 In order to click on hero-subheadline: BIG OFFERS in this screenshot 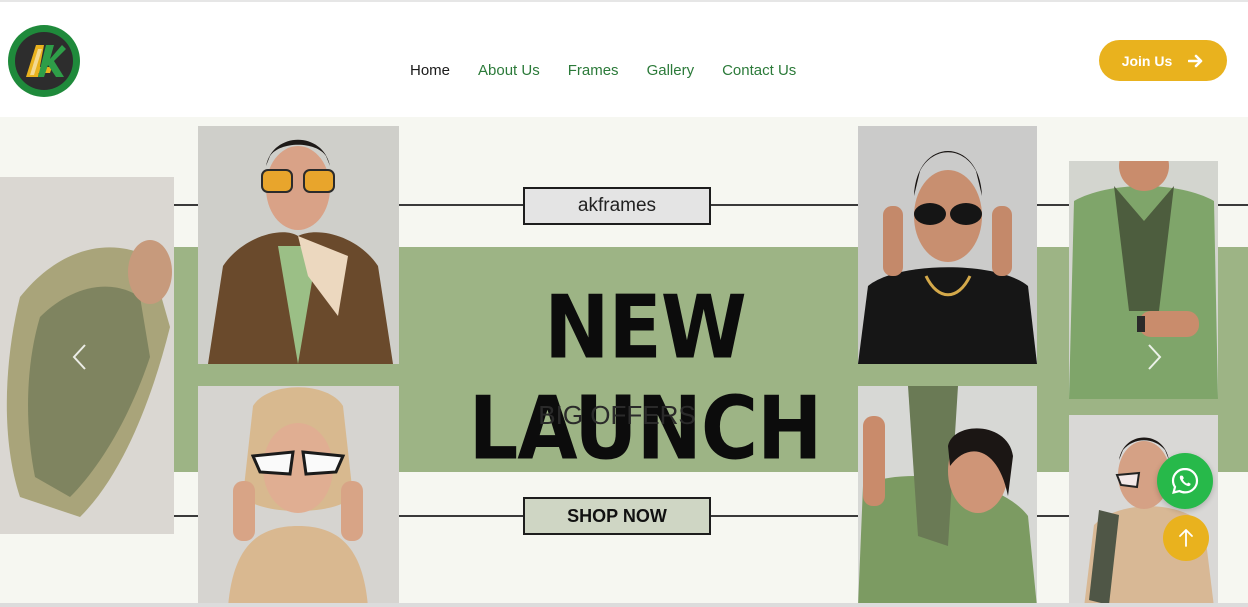, I will do `click(617, 415)`.